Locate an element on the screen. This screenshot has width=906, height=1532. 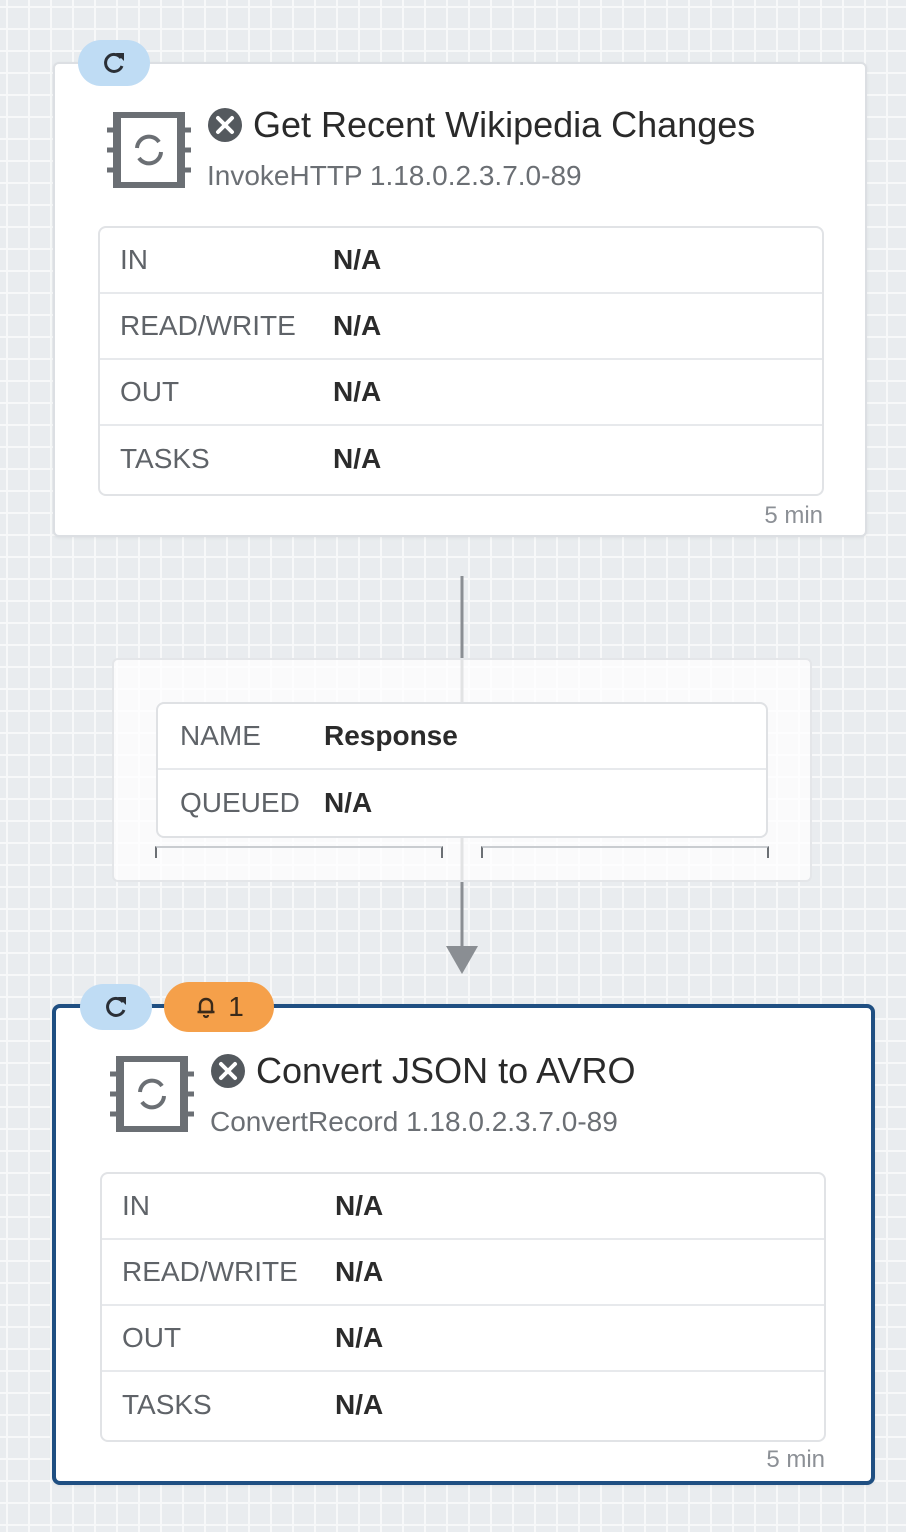
processor-title-row: Convert JSON to AVRO is located at coordinates (422, 1071).